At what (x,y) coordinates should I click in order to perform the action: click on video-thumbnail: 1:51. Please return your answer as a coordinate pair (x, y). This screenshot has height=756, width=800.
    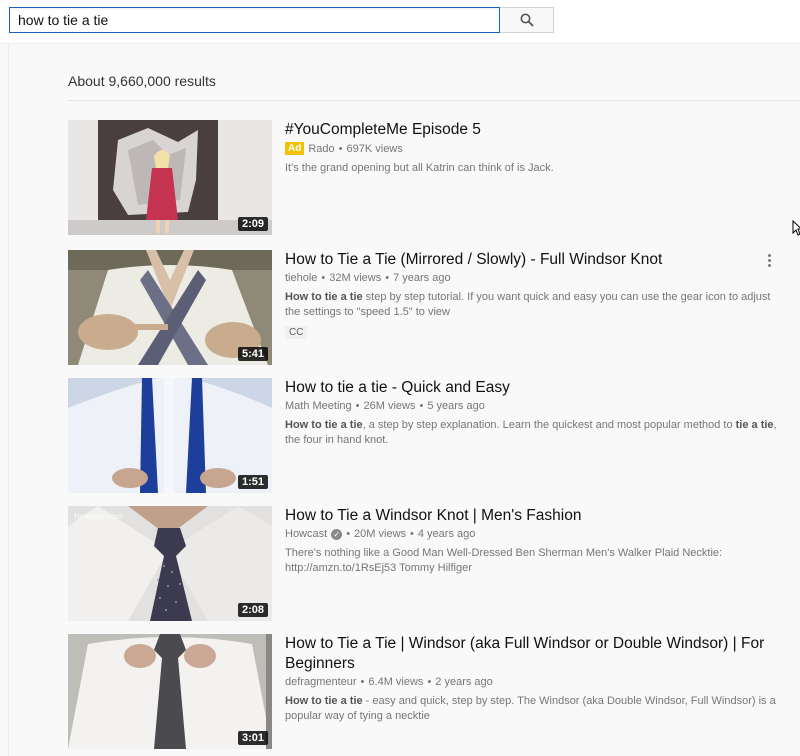
    Looking at the image, I should click on (170, 435).